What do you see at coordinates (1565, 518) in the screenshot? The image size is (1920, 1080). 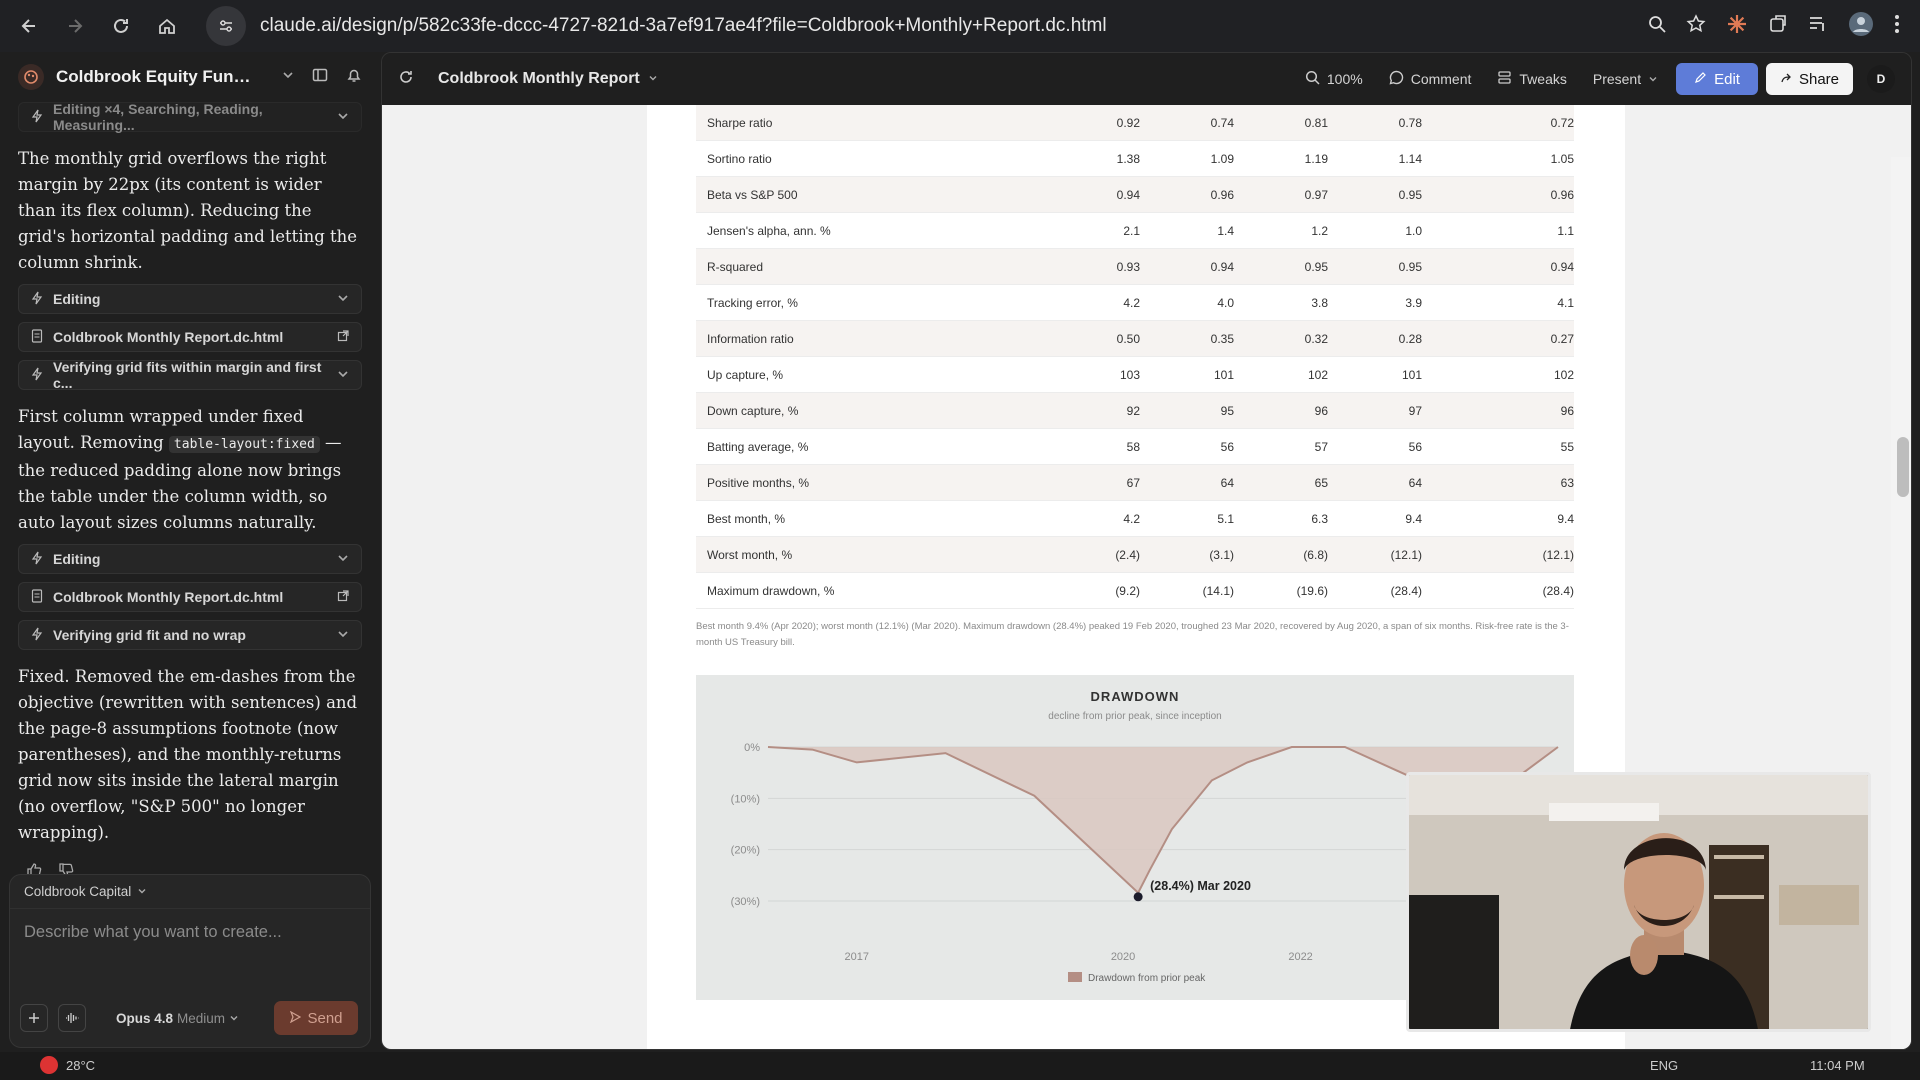 I see `metric-value: 9.4` at bounding box center [1565, 518].